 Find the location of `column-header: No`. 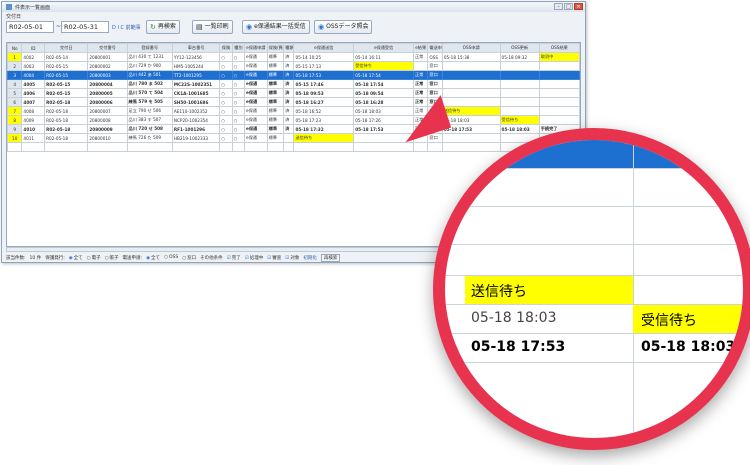

column-header: No is located at coordinates (15, 48).